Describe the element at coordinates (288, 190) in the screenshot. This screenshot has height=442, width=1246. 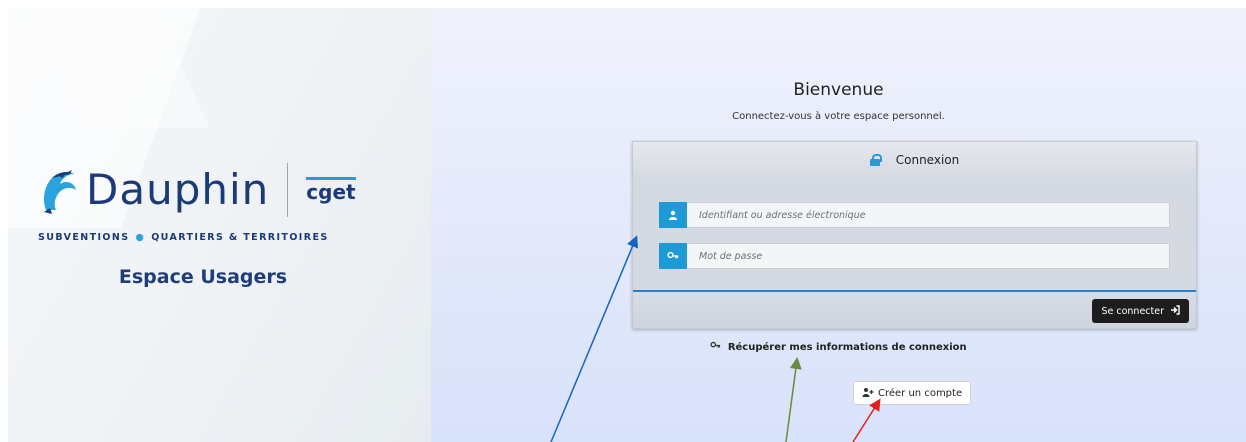
I see `logo-divider` at that location.